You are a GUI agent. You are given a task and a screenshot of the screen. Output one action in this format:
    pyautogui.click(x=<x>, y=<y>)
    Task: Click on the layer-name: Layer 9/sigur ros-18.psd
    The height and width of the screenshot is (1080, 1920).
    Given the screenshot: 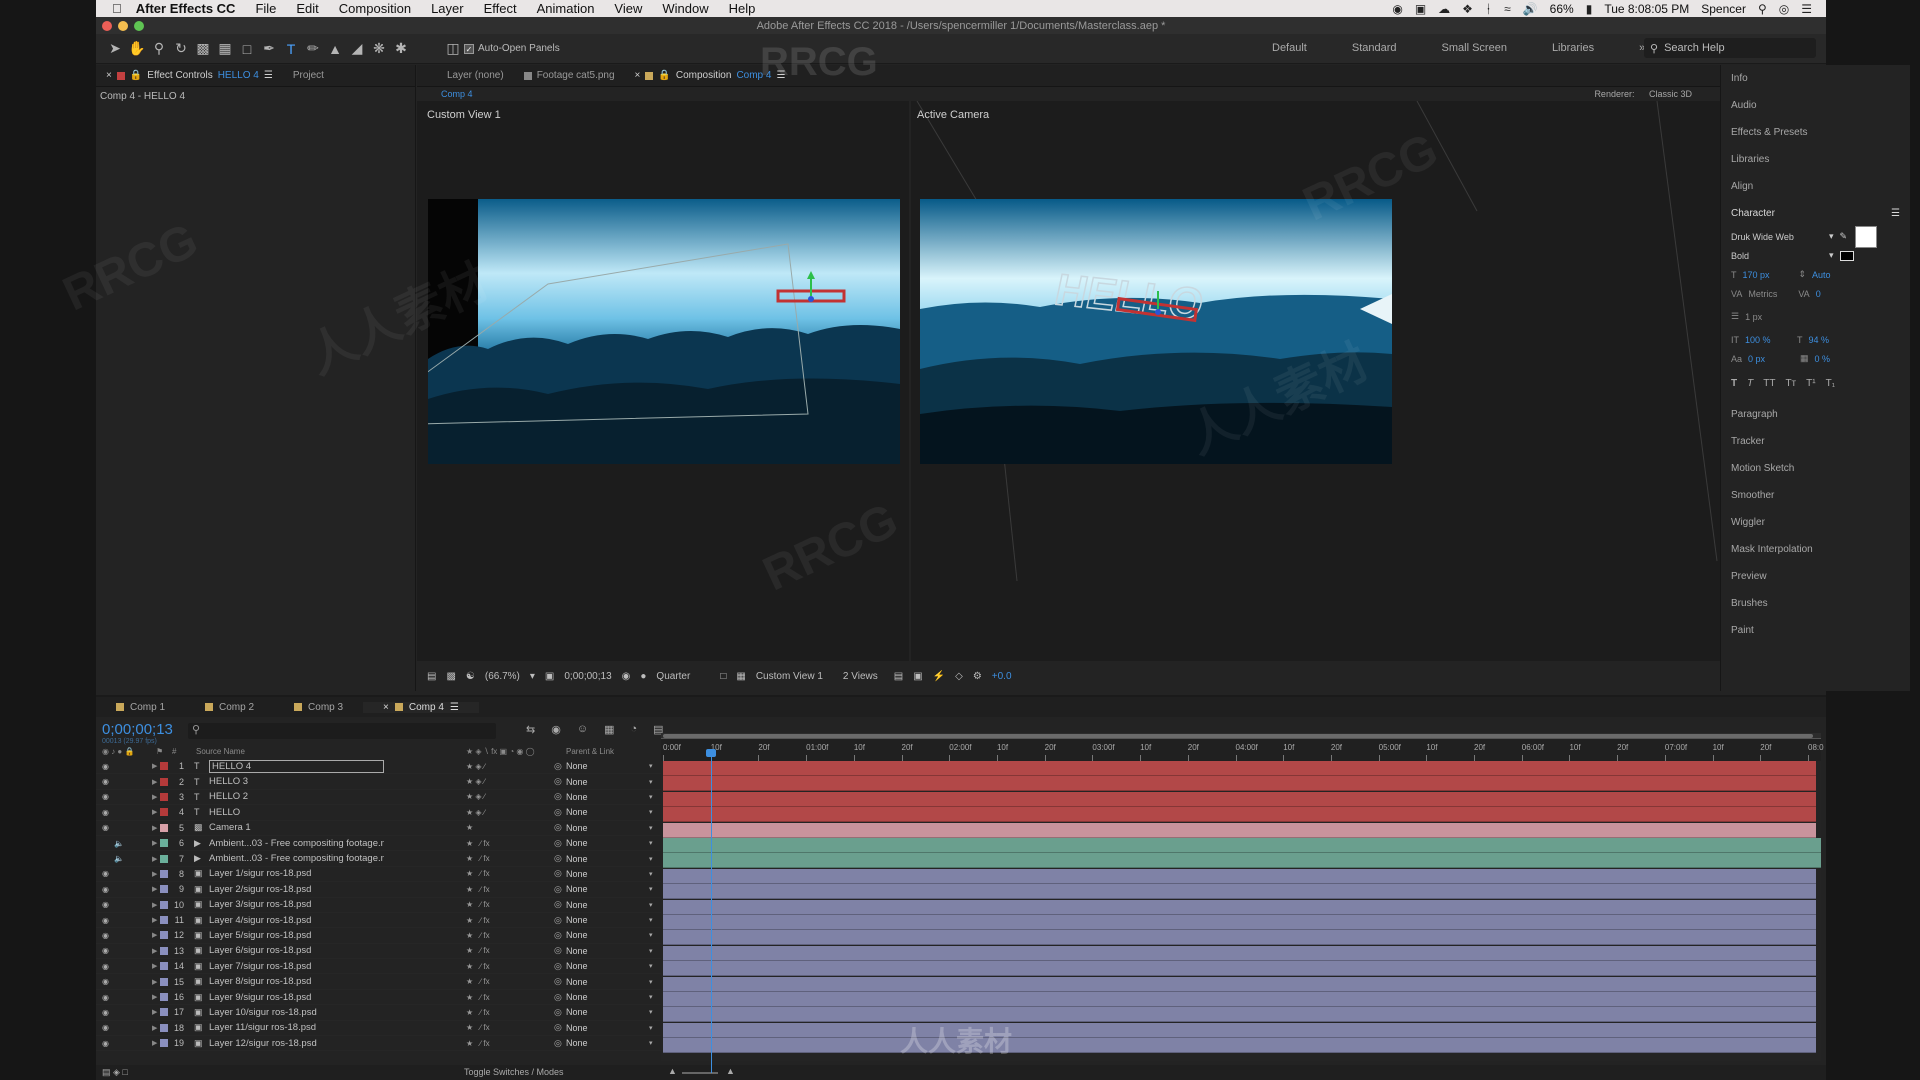 What is the action you would take?
    pyautogui.click(x=296, y=997)
    